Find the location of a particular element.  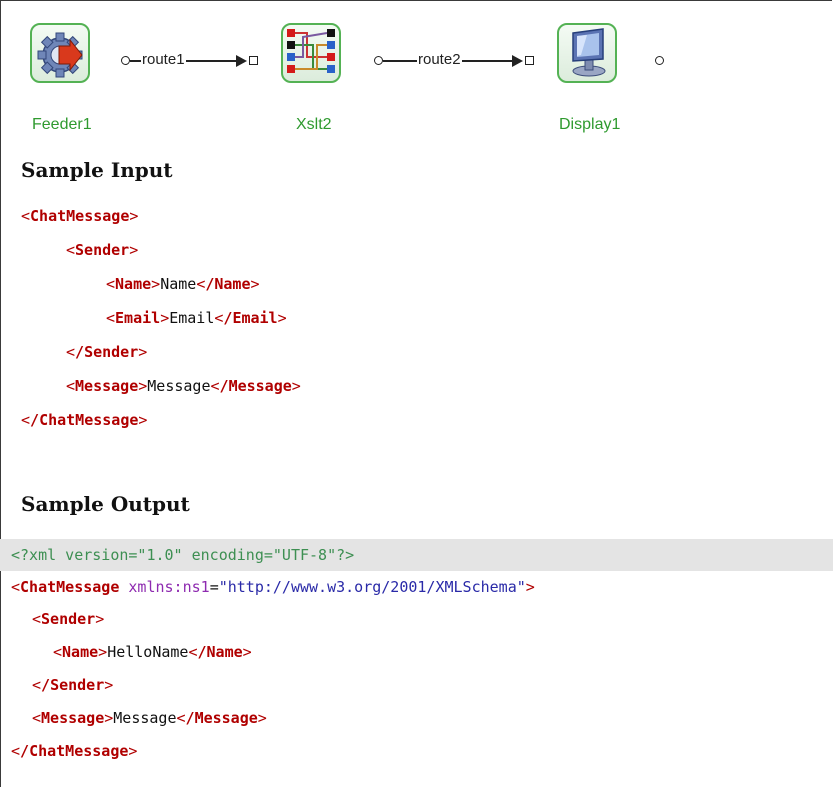

xml-text: HelloName is located at coordinates (148, 652).